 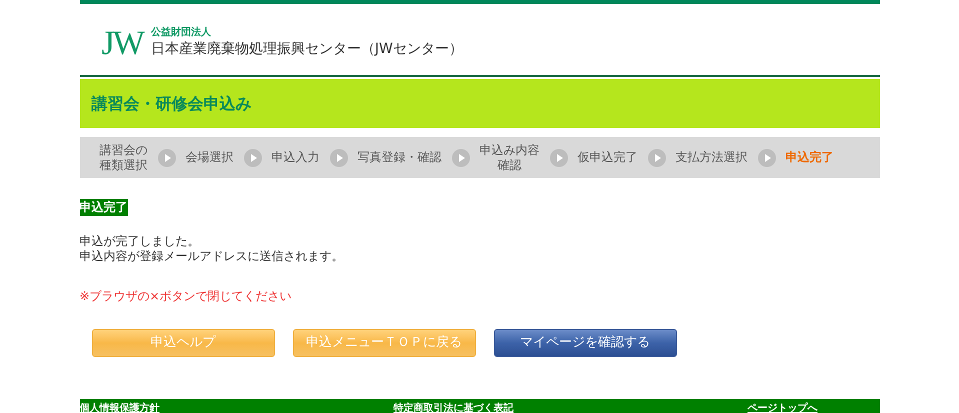 I want to click on step-label: 会場選択, so click(x=210, y=157).